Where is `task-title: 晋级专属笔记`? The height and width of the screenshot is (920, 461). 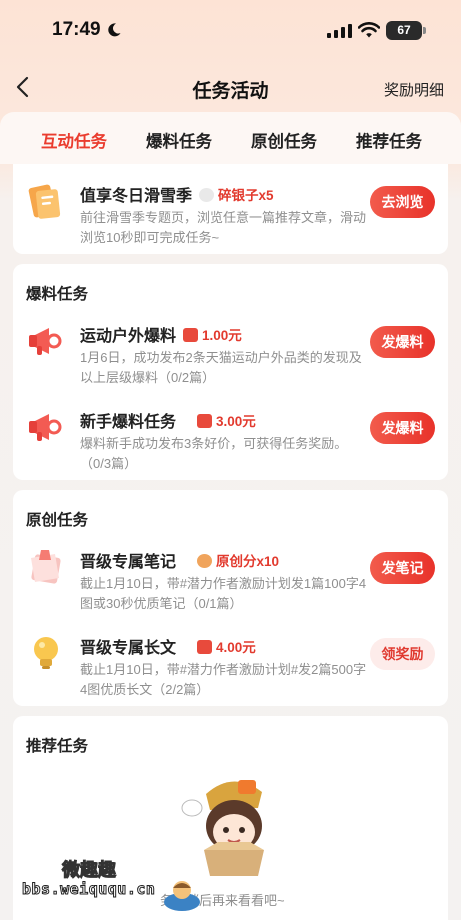 task-title: 晋级专属笔记 is located at coordinates (128, 562).